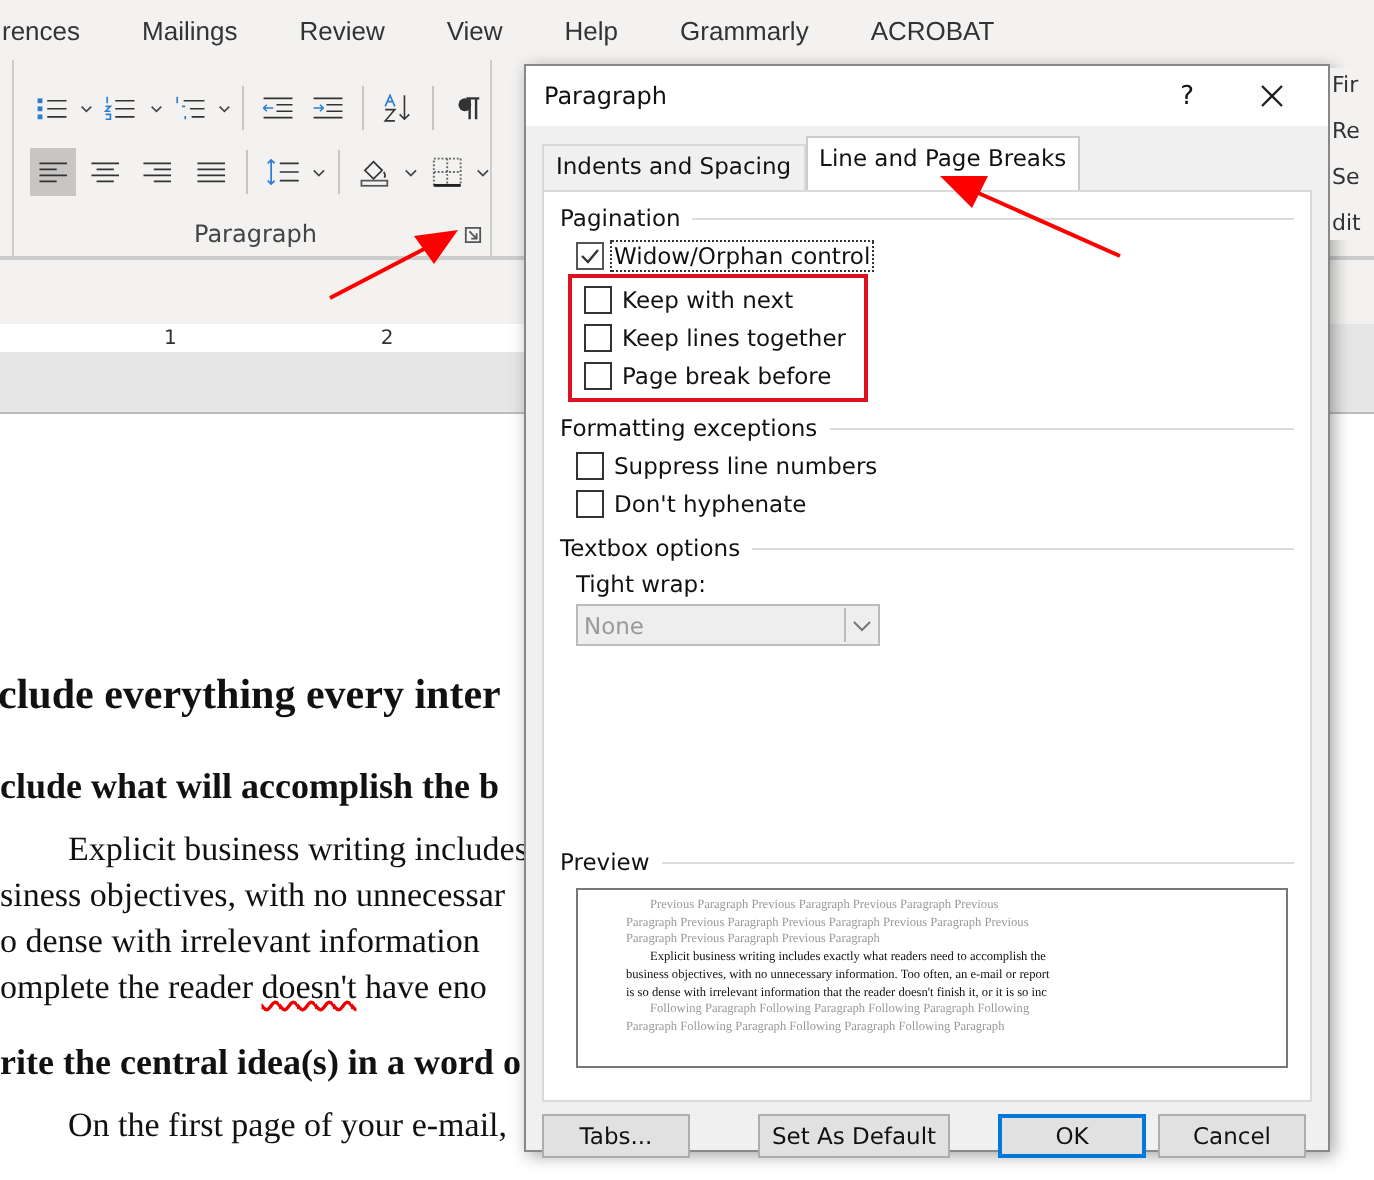 Image resolution: width=1374 pixels, height=1180 pixels. What do you see at coordinates (1346, 86) in the screenshot?
I see `pane-label: Fir` at bounding box center [1346, 86].